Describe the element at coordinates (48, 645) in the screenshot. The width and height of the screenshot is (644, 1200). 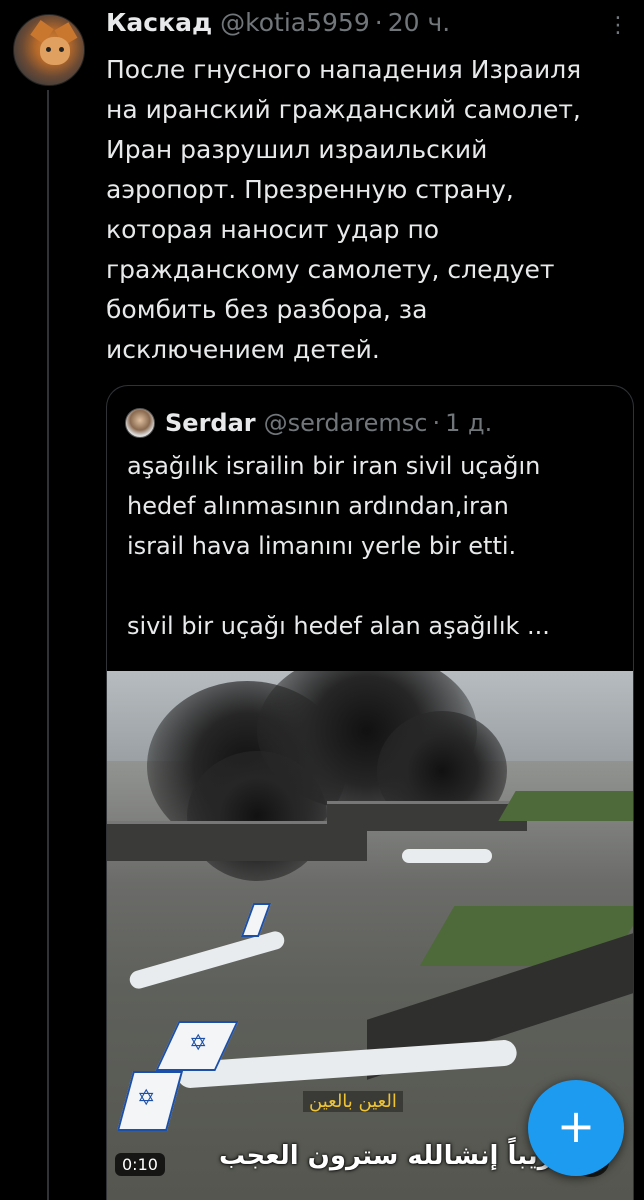
I see `thread-line` at that location.